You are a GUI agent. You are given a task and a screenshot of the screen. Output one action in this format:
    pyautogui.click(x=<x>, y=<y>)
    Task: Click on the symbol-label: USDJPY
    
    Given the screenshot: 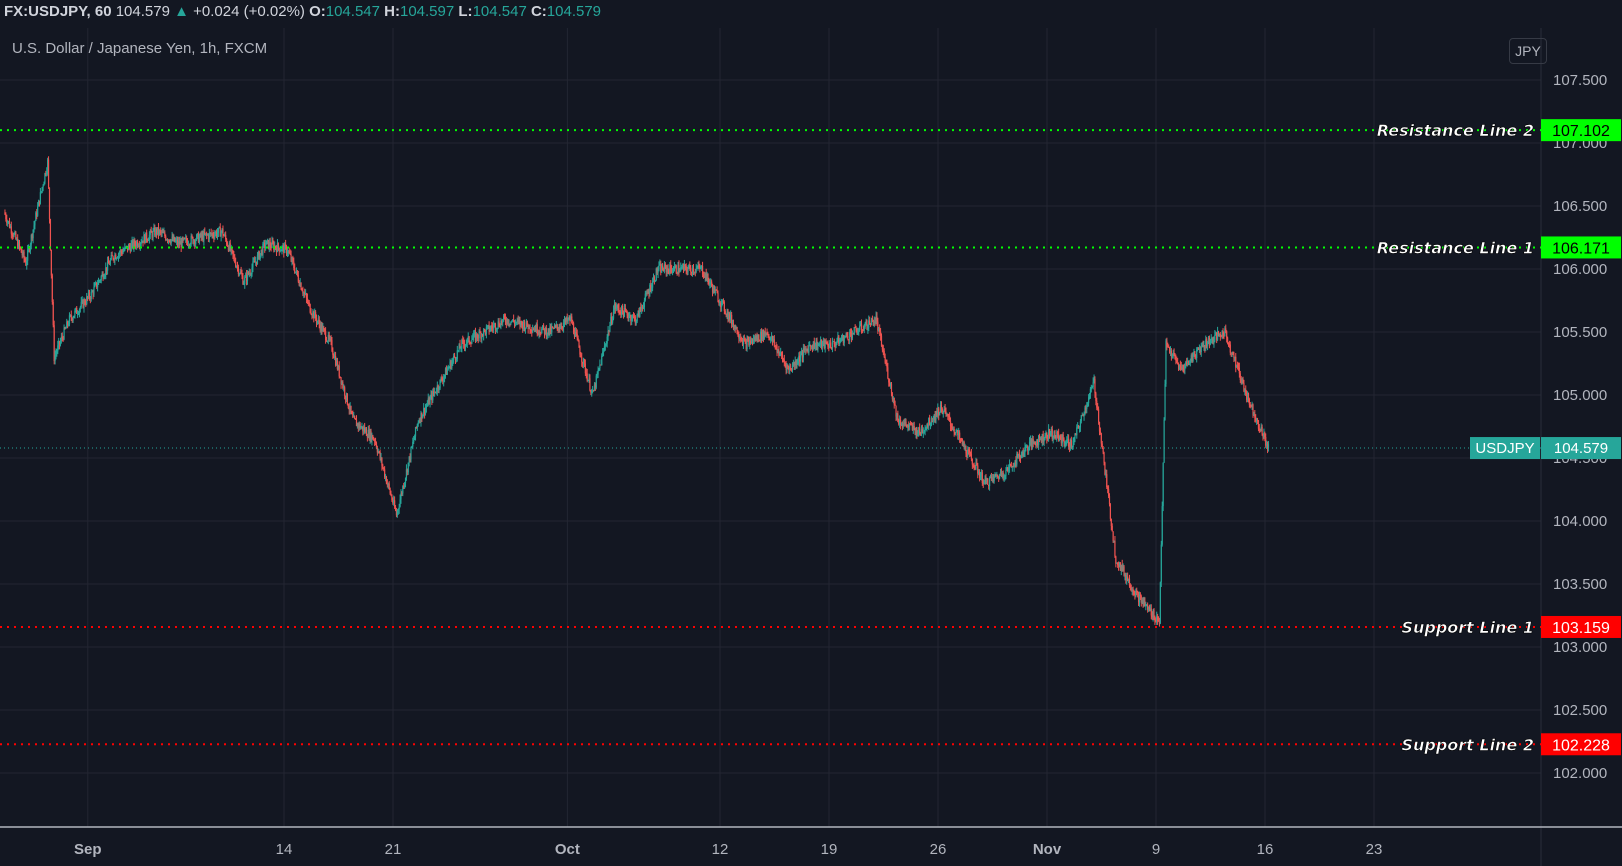 What is the action you would take?
    pyautogui.click(x=1504, y=448)
    